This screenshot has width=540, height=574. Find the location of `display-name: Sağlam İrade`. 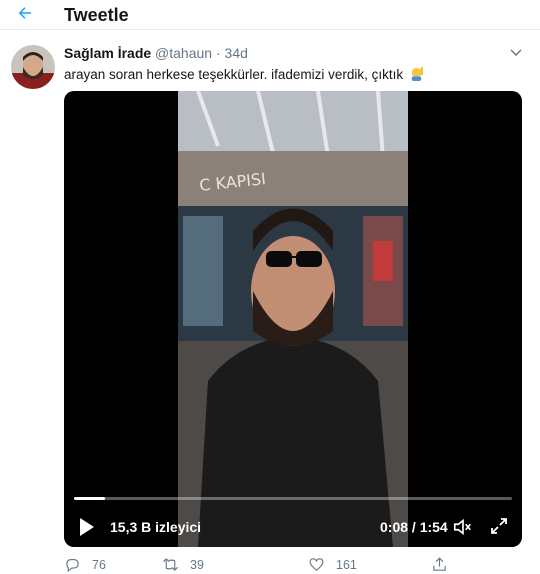

display-name: Sağlam İrade is located at coordinates (107, 53).